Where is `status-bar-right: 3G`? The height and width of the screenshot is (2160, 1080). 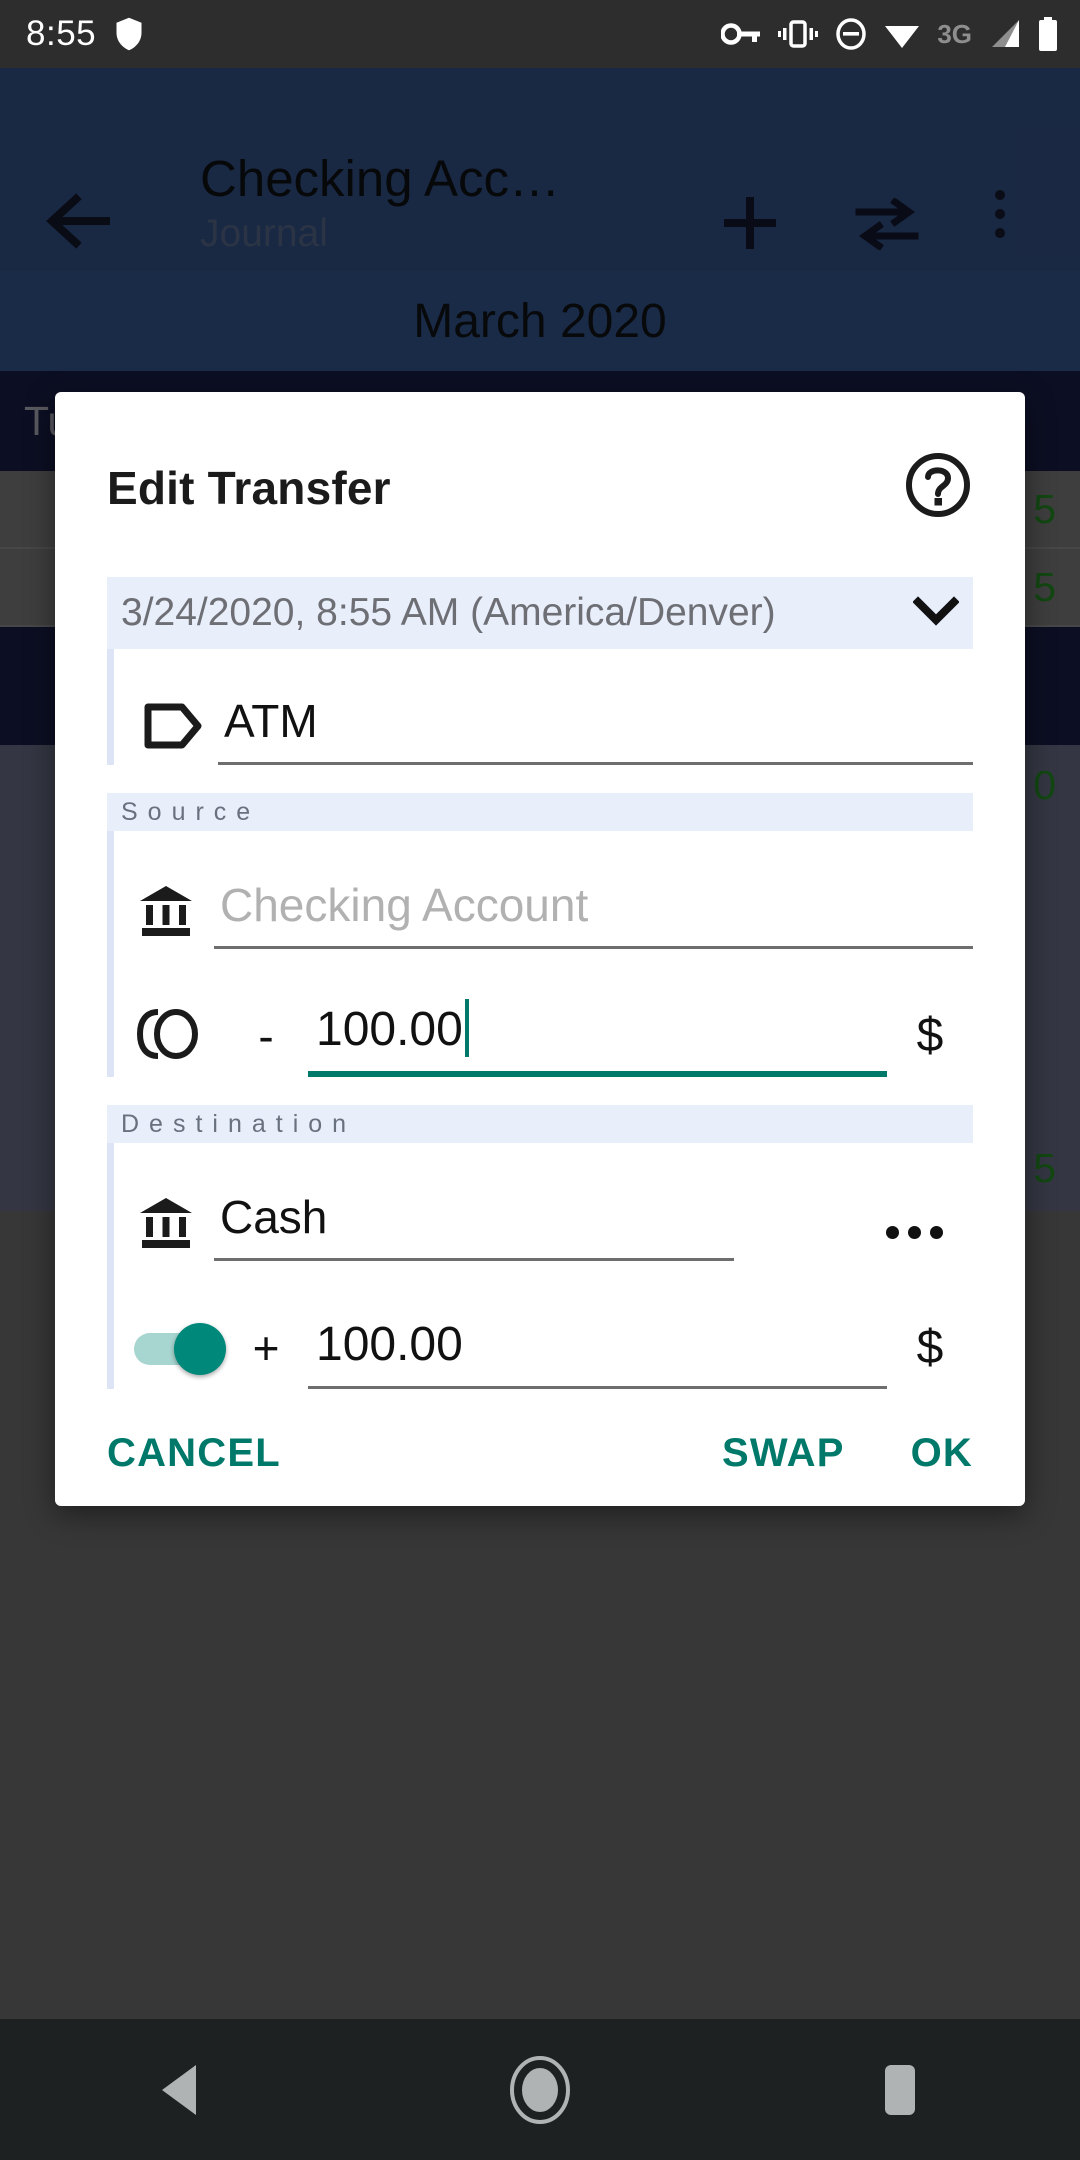 status-bar-right: 3G is located at coordinates (889, 34).